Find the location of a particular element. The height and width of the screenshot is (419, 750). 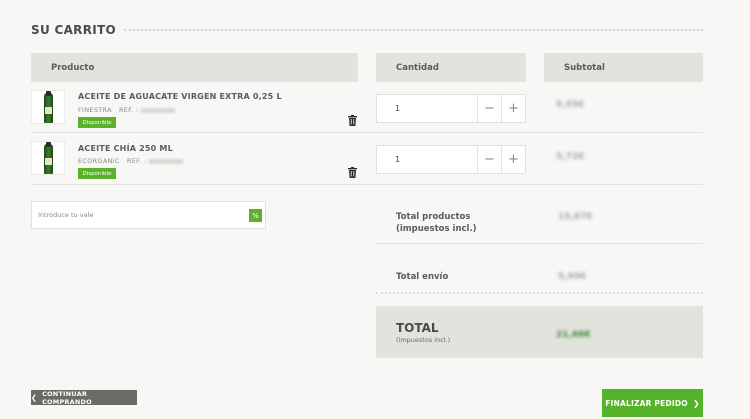

item-subtotal: 5,72€ is located at coordinates (570, 157).